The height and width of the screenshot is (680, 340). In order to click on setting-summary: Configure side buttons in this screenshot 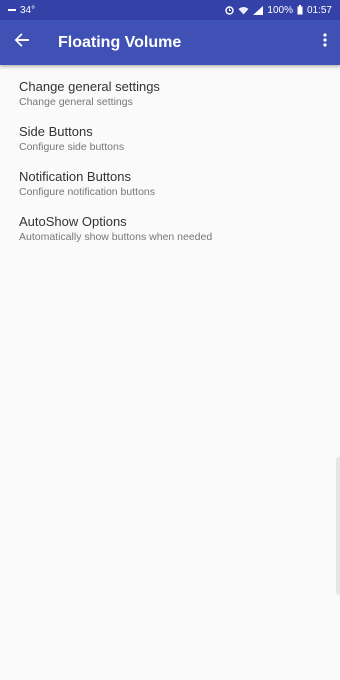, I will do `click(72, 147)`.